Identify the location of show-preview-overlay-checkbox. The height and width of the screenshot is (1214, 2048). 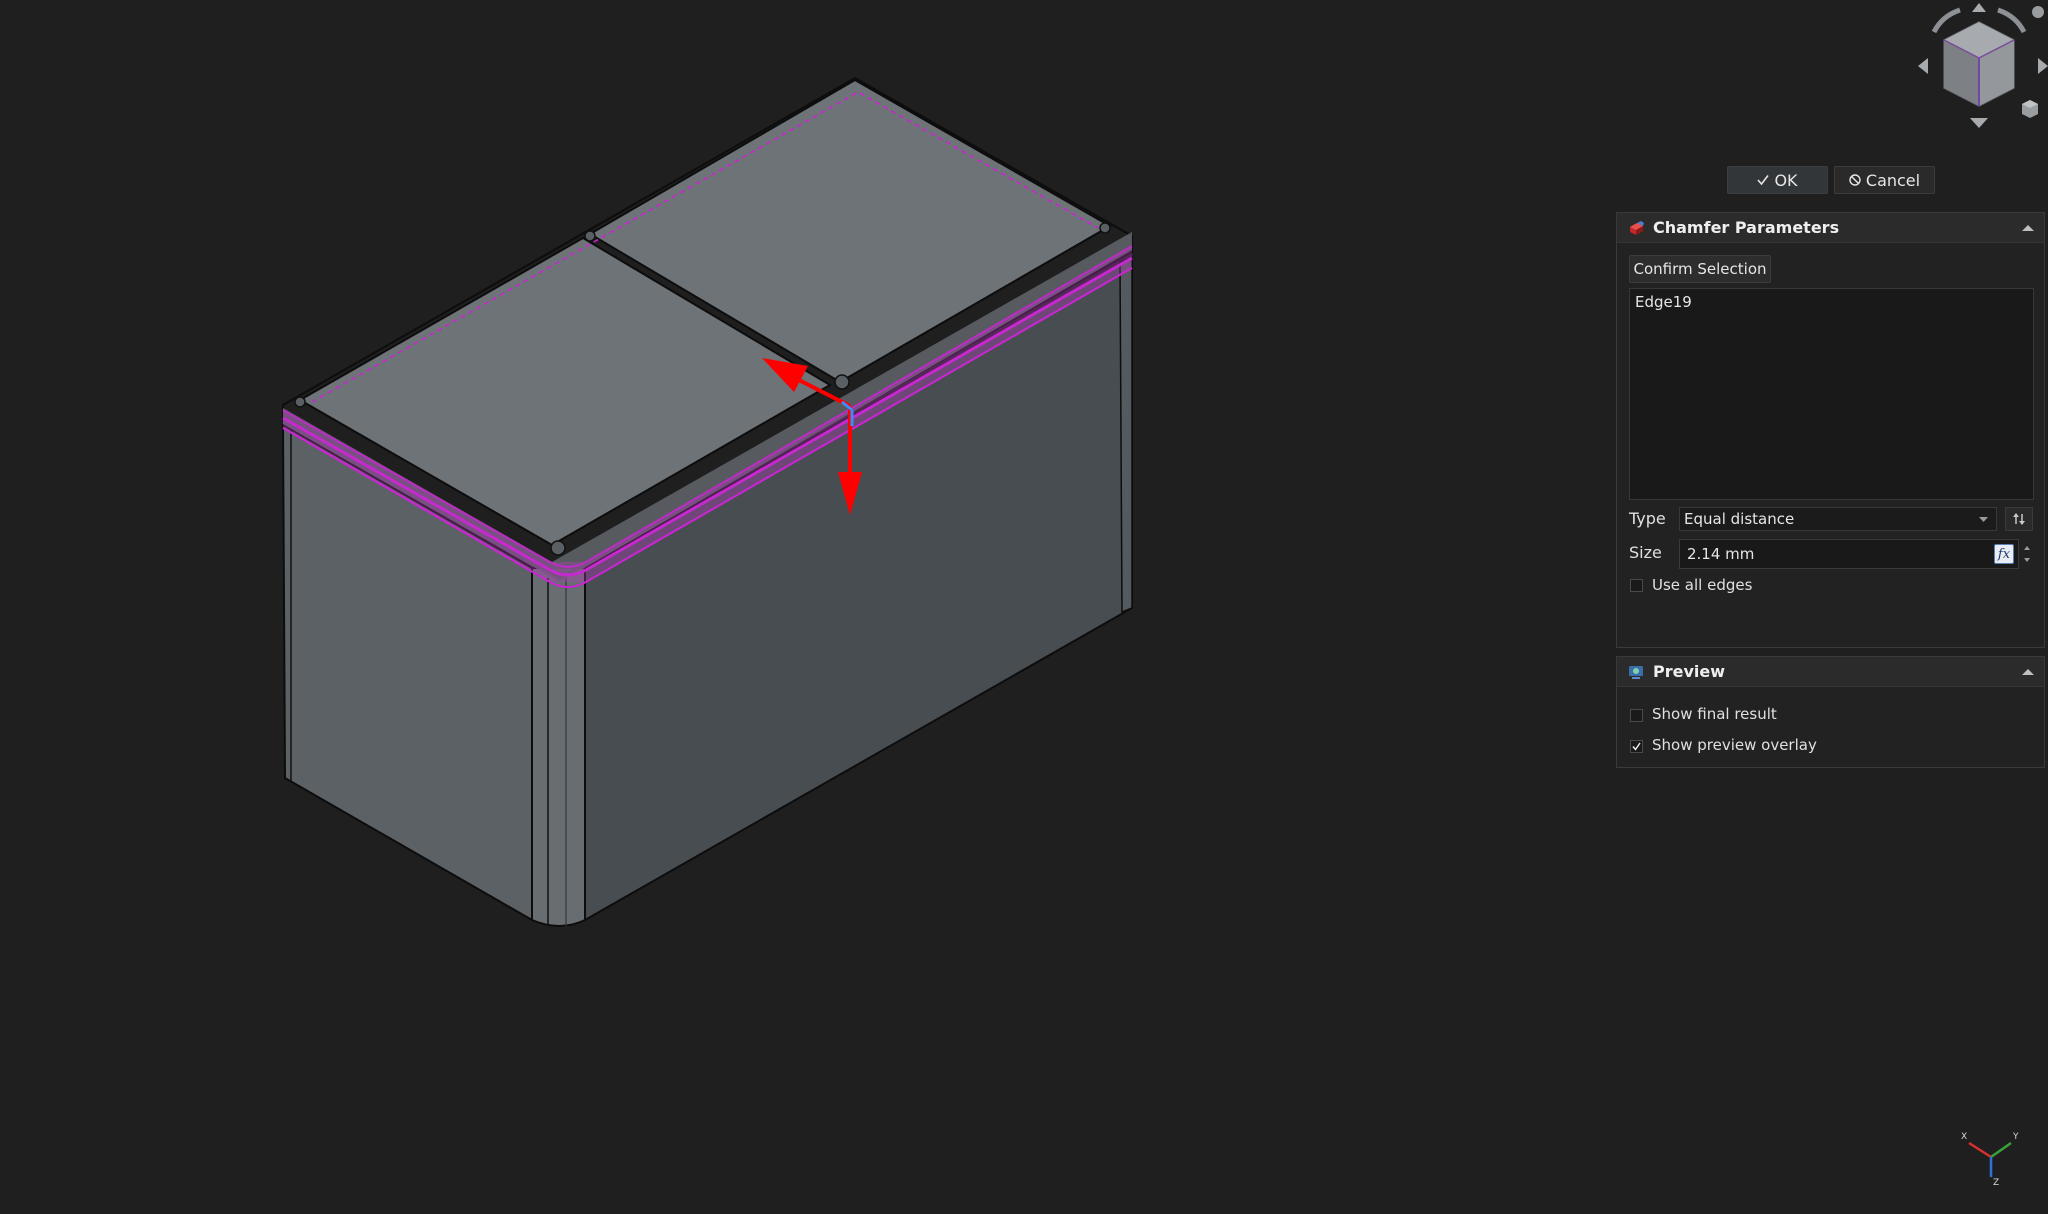
(1636, 746).